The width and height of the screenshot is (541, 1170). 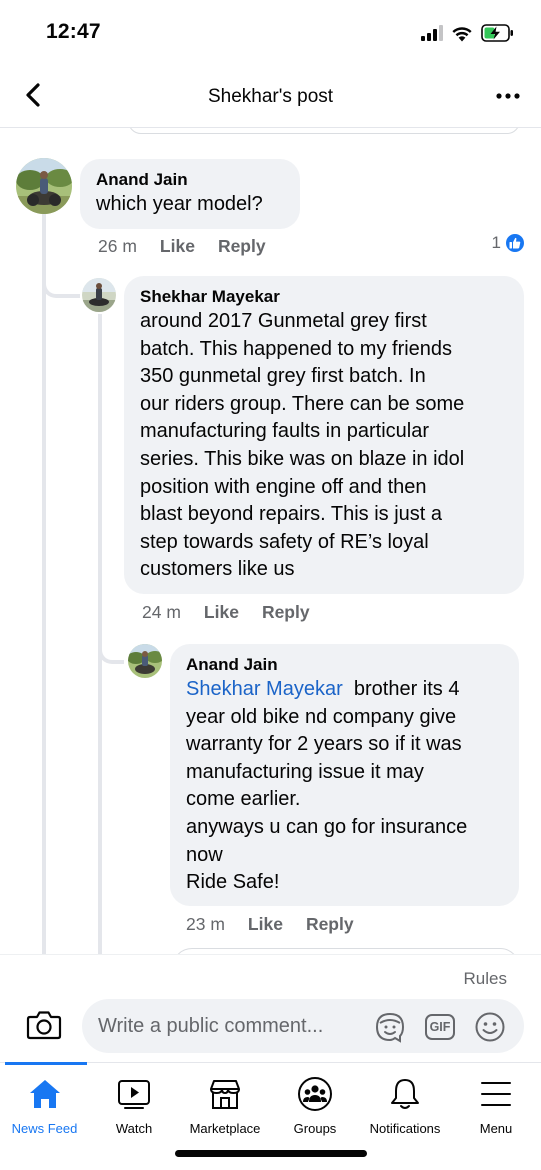 I want to click on groups-icon, so click(x=315, y=1094).